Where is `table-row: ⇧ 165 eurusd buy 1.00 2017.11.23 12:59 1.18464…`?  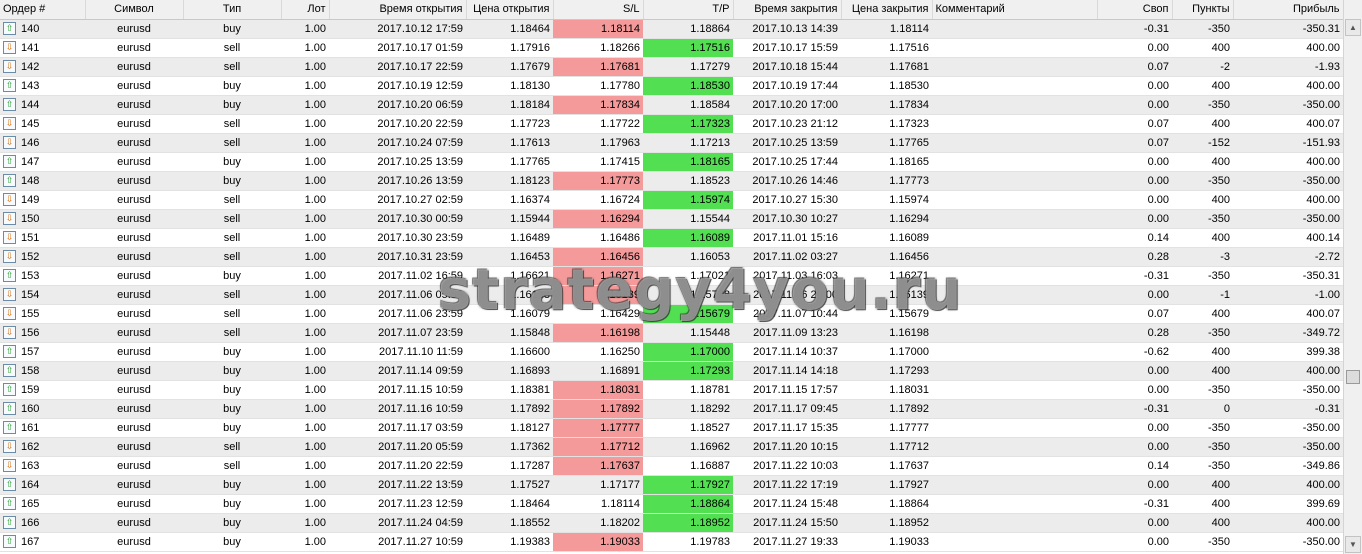 table-row: ⇧ 165 eurusd buy 1.00 2017.11.23 12:59 1.18464… is located at coordinates (671, 504).